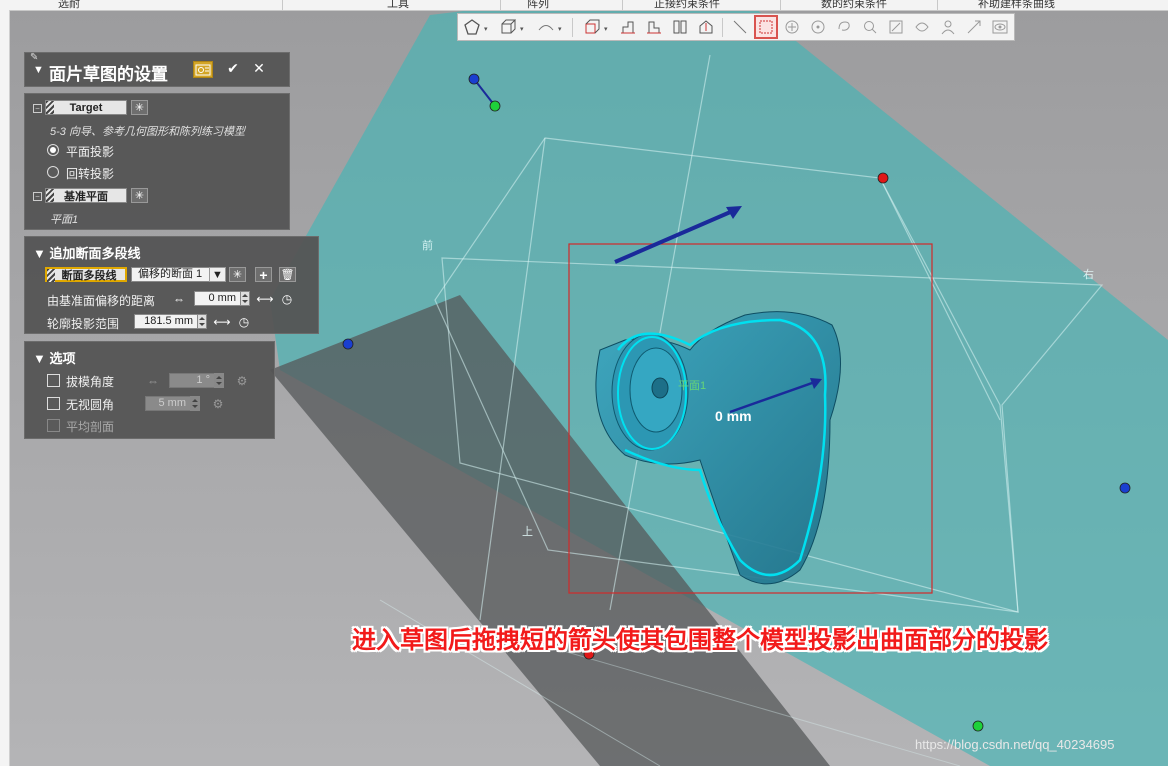 The height and width of the screenshot is (766, 1168). What do you see at coordinates (584, 5) in the screenshot?
I see `menu-bar: 选耐 工具 阵列 正接约束条件 数的约束条件 补助建样条曲线` at bounding box center [584, 5].